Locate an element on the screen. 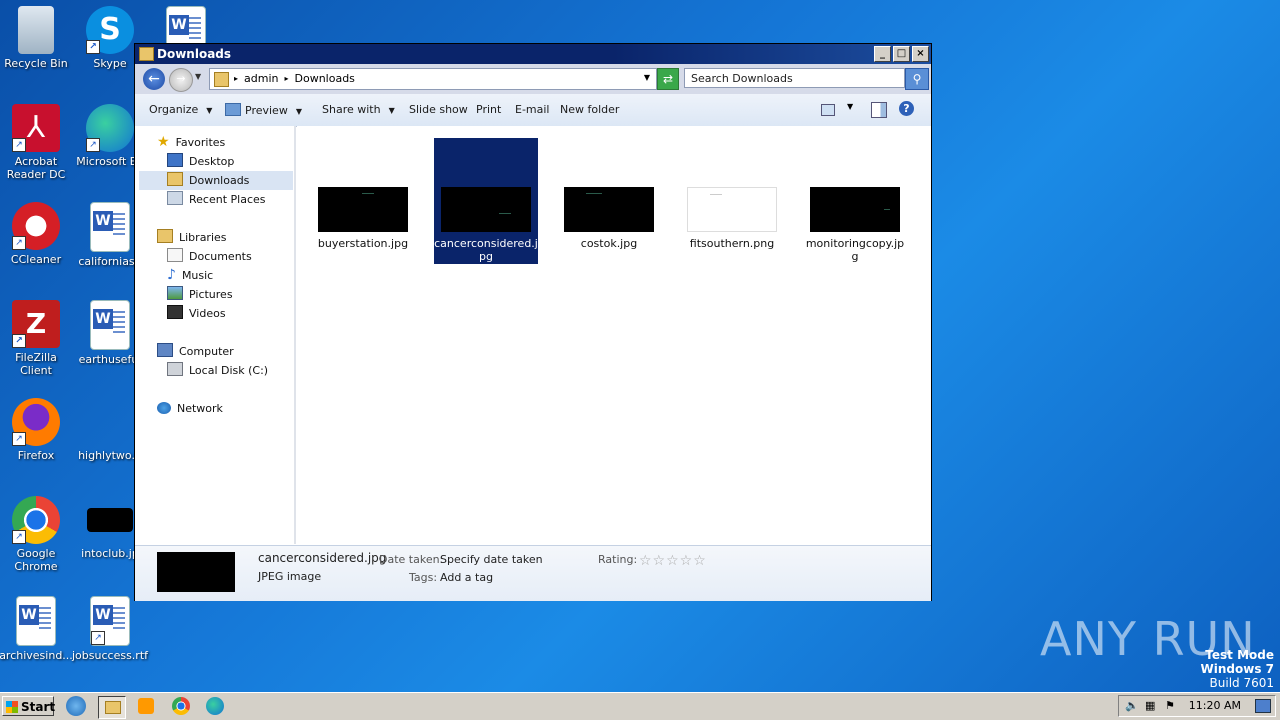 The width and height of the screenshot is (1280, 720). breadcrumb-downloads: Downloads is located at coordinates (325, 78).